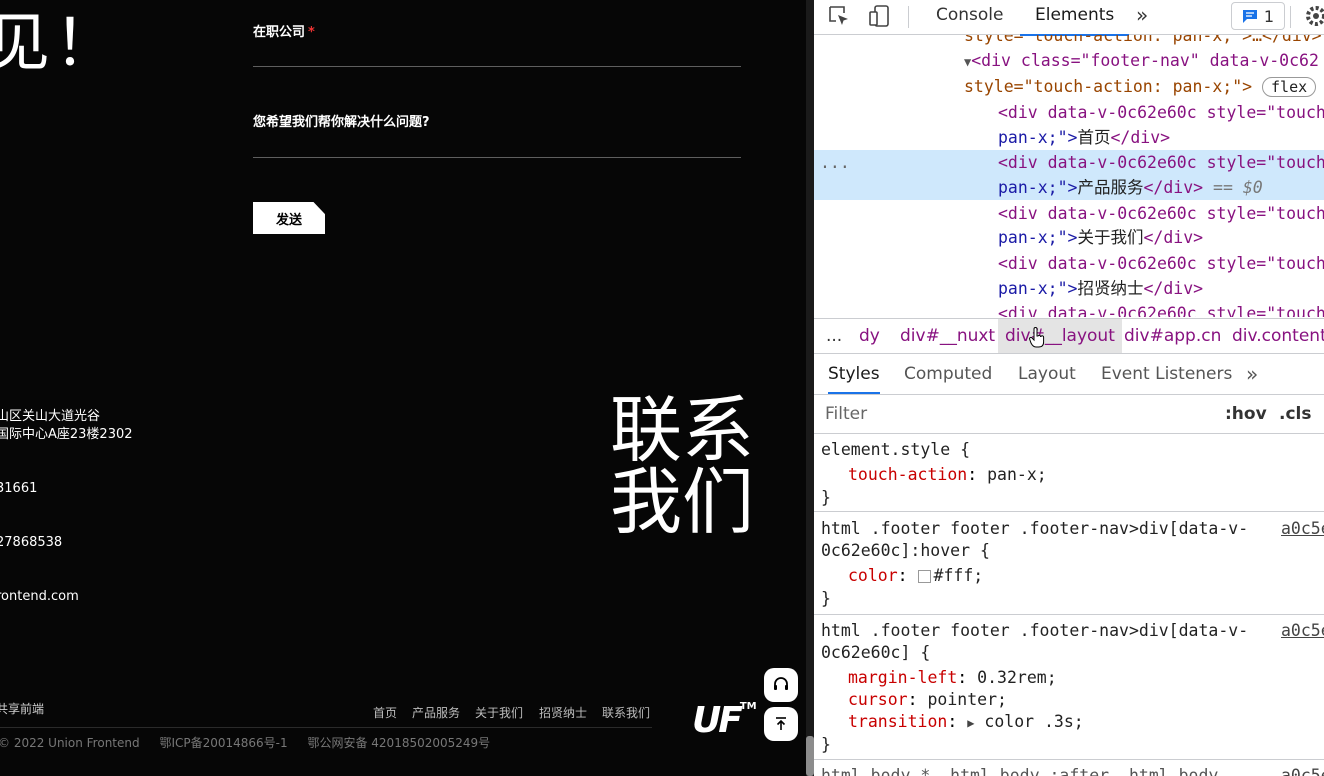  I want to click on rule-declaration: cursor: pointer;, so click(927, 699).